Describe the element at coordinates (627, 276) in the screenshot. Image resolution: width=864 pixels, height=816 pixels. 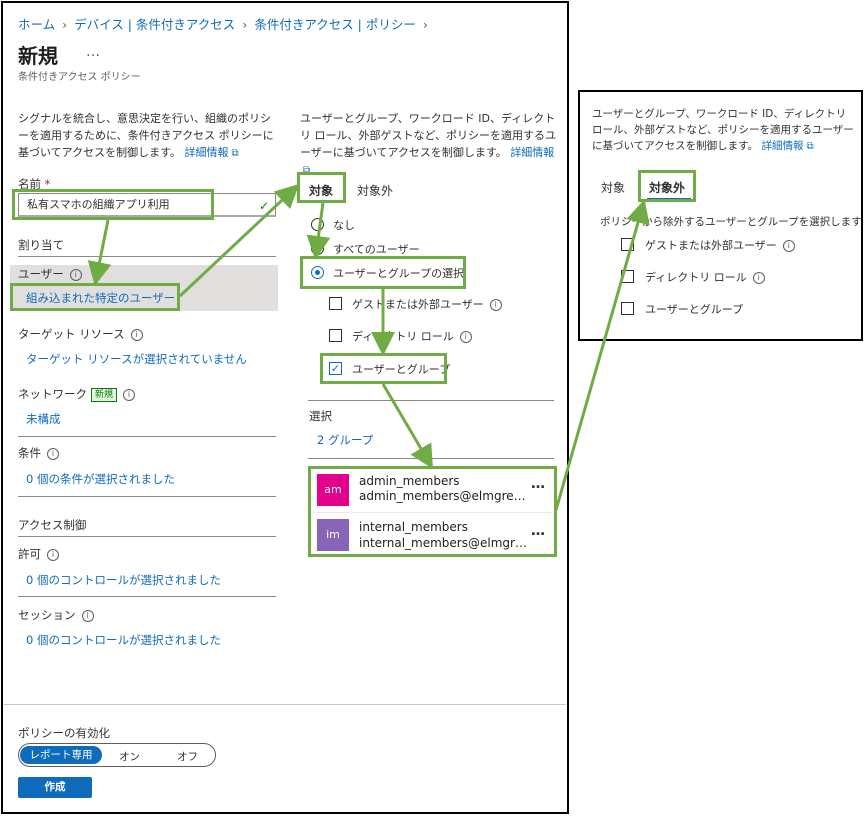
I see `checkbox-exclude-directory-roles` at that location.